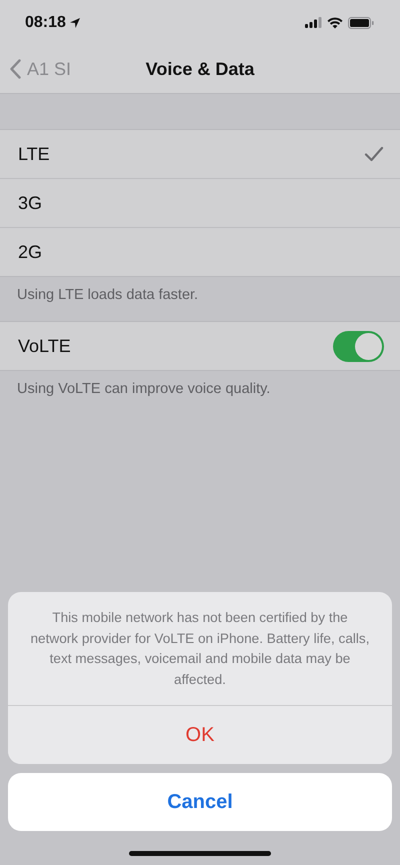  What do you see at coordinates (74, 22) in the screenshot?
I see `location-arrow-icon` at bounding box center [74, 22].